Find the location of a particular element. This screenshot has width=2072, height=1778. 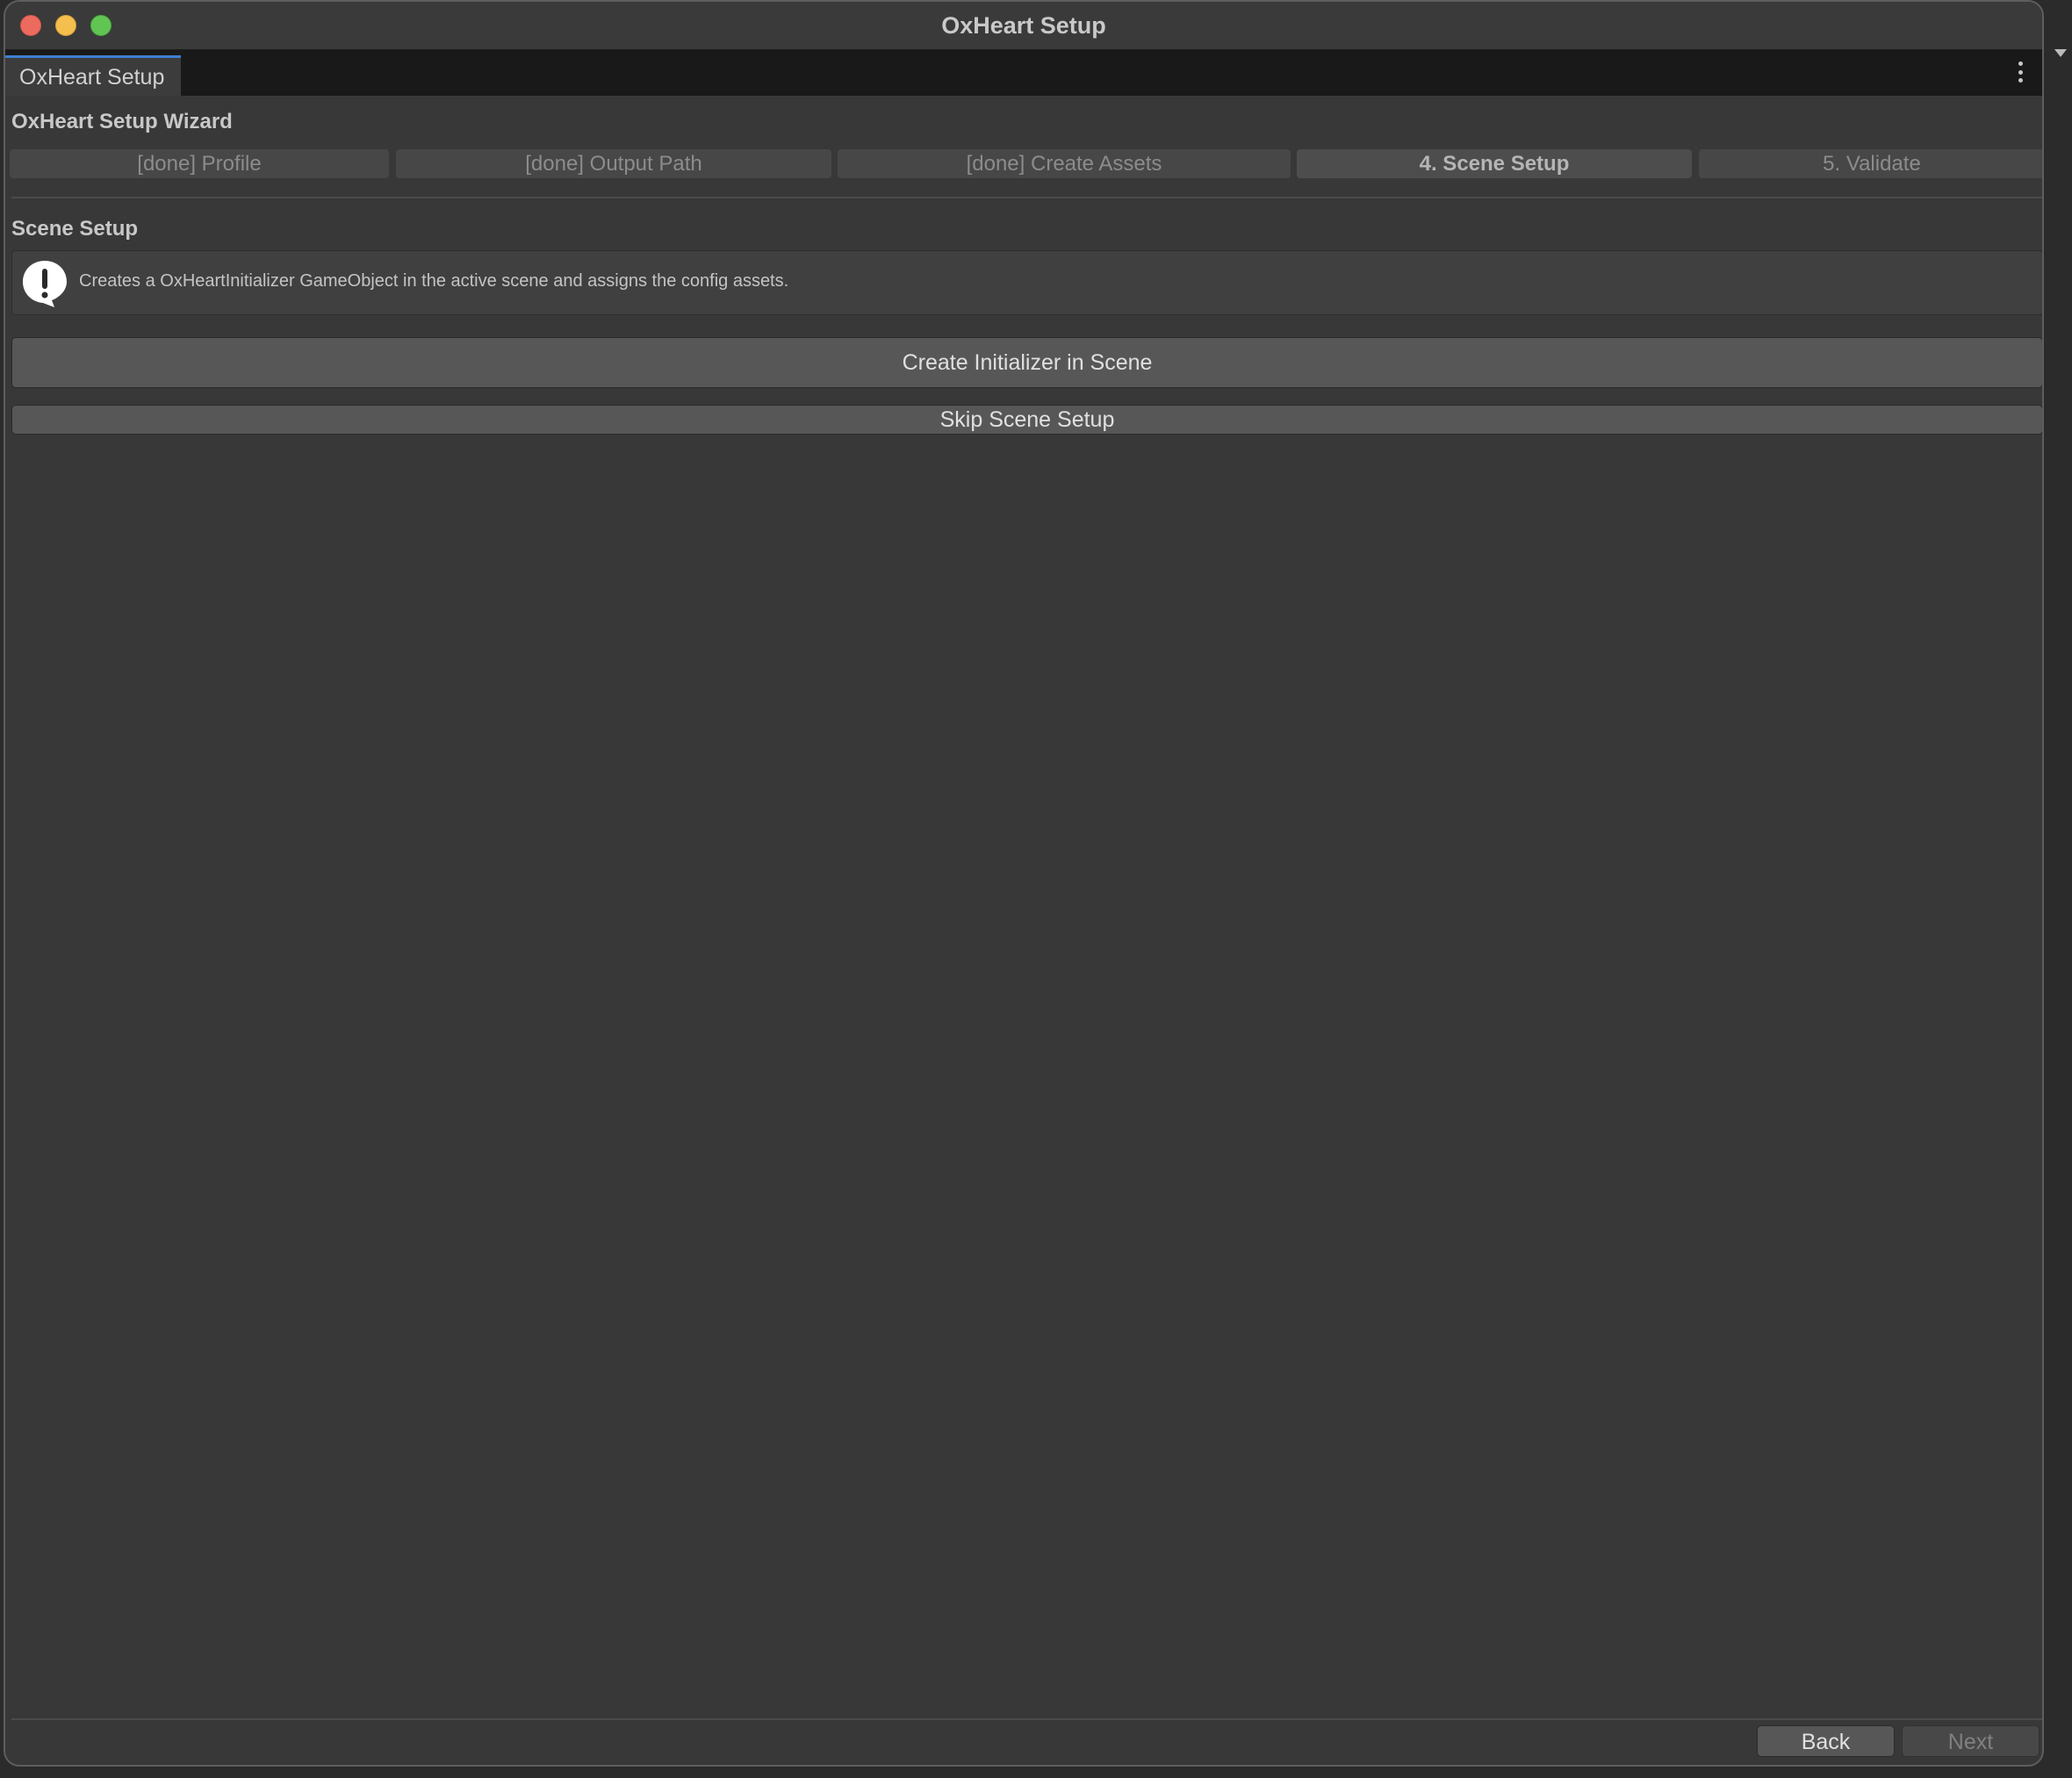

wizard-title: OxHeart Setup Wizard is located at coordinates (122, 121).